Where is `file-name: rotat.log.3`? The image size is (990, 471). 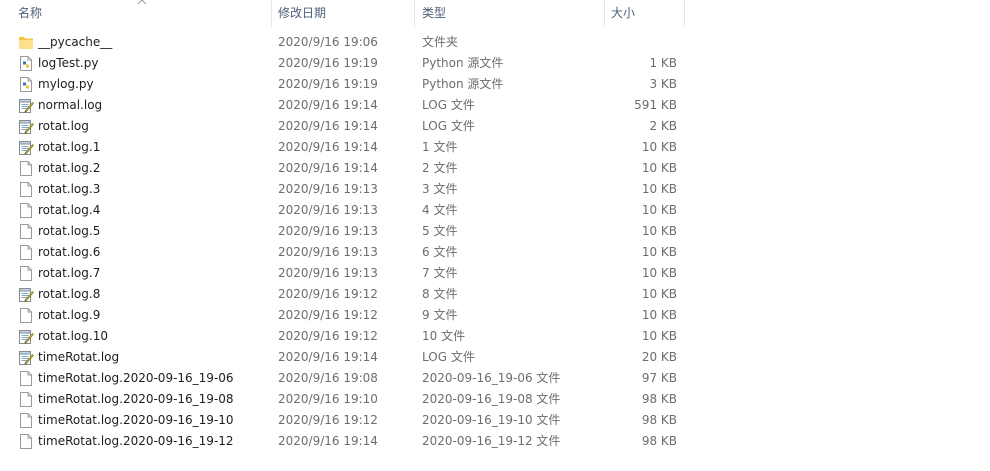
file-name: rotat.log.3 is located at coordinates (69, 189).